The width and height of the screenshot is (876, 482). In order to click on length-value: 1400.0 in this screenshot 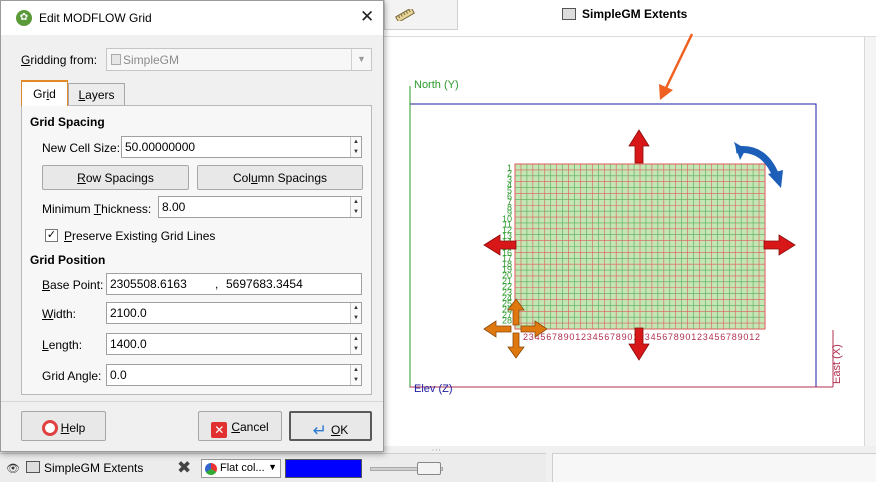, I will do `click(128, 344)`.